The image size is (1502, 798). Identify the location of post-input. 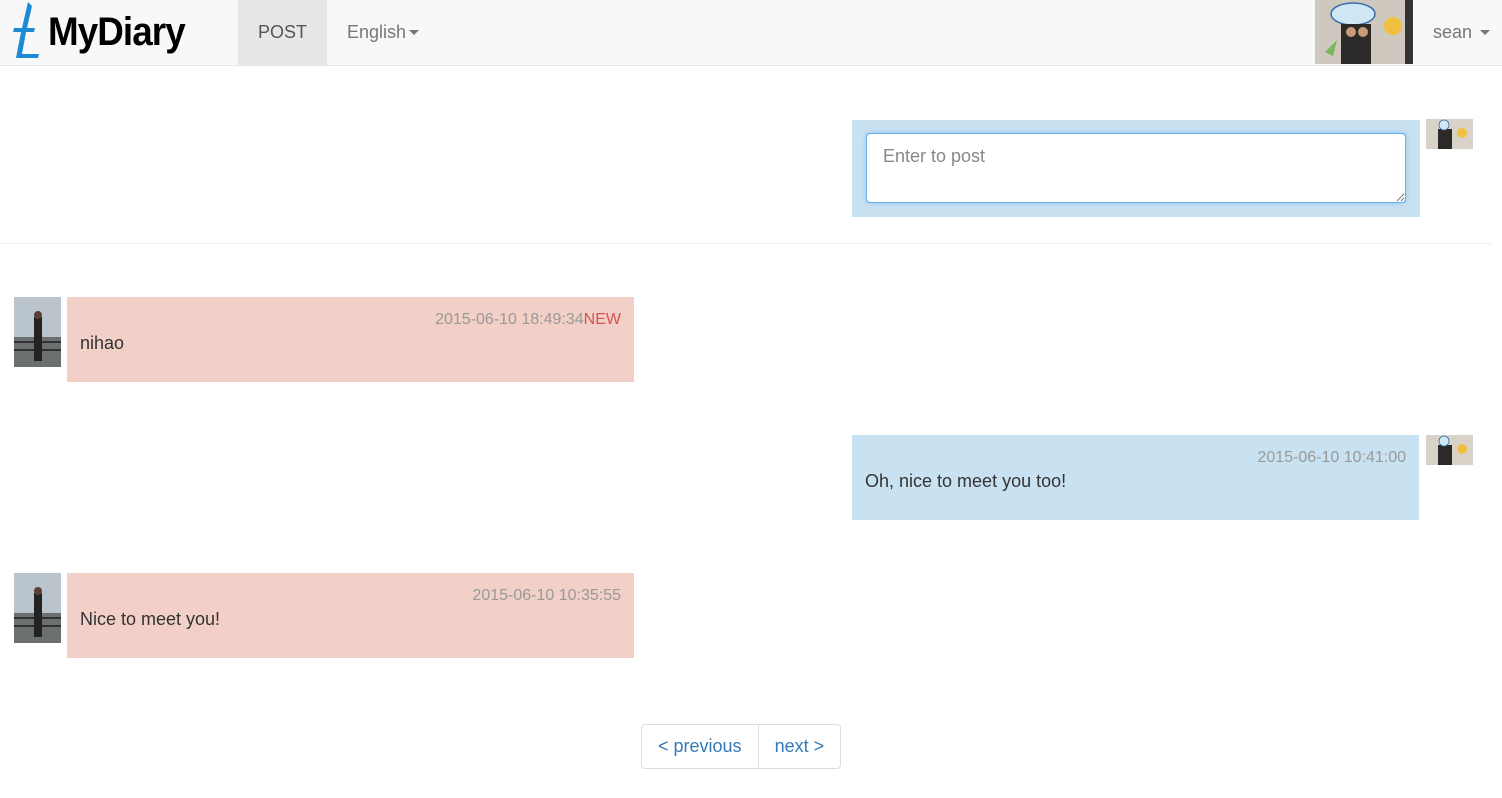
(1136, 168).